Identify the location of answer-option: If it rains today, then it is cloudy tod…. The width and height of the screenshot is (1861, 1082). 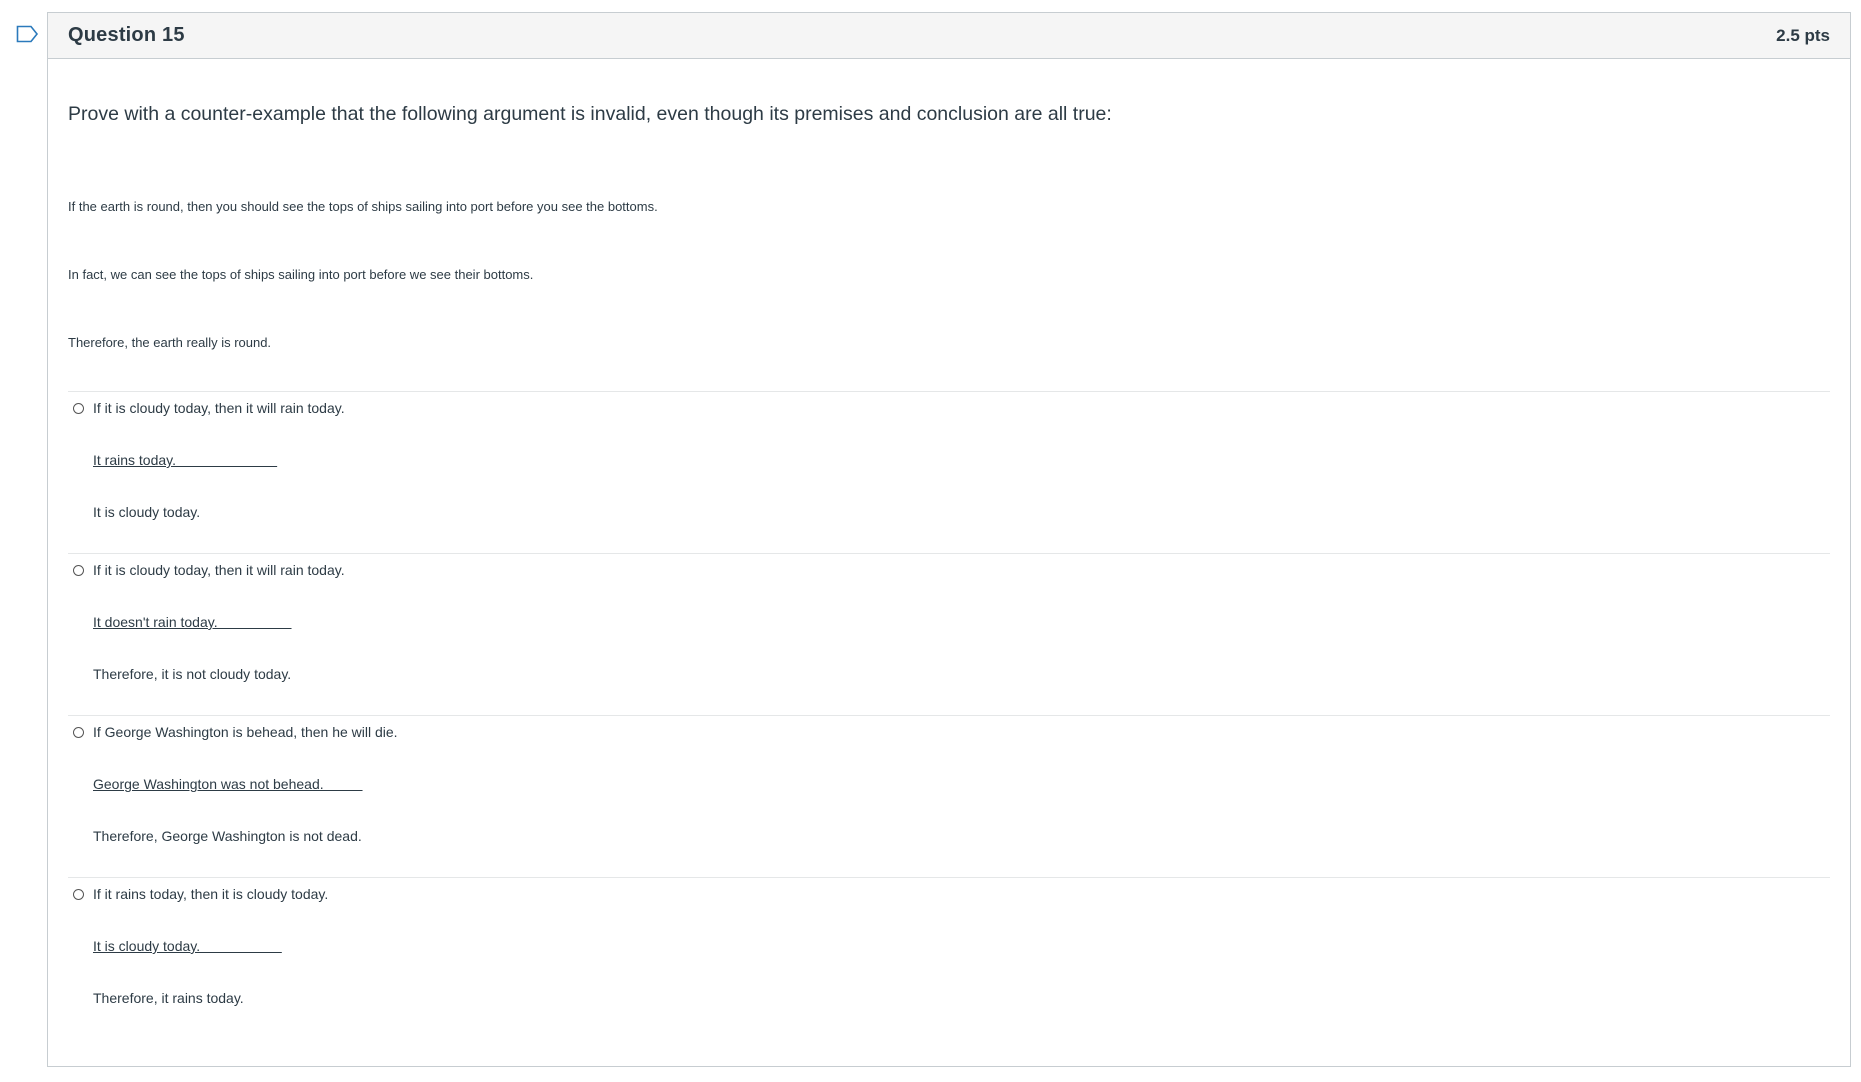
(949, 959).